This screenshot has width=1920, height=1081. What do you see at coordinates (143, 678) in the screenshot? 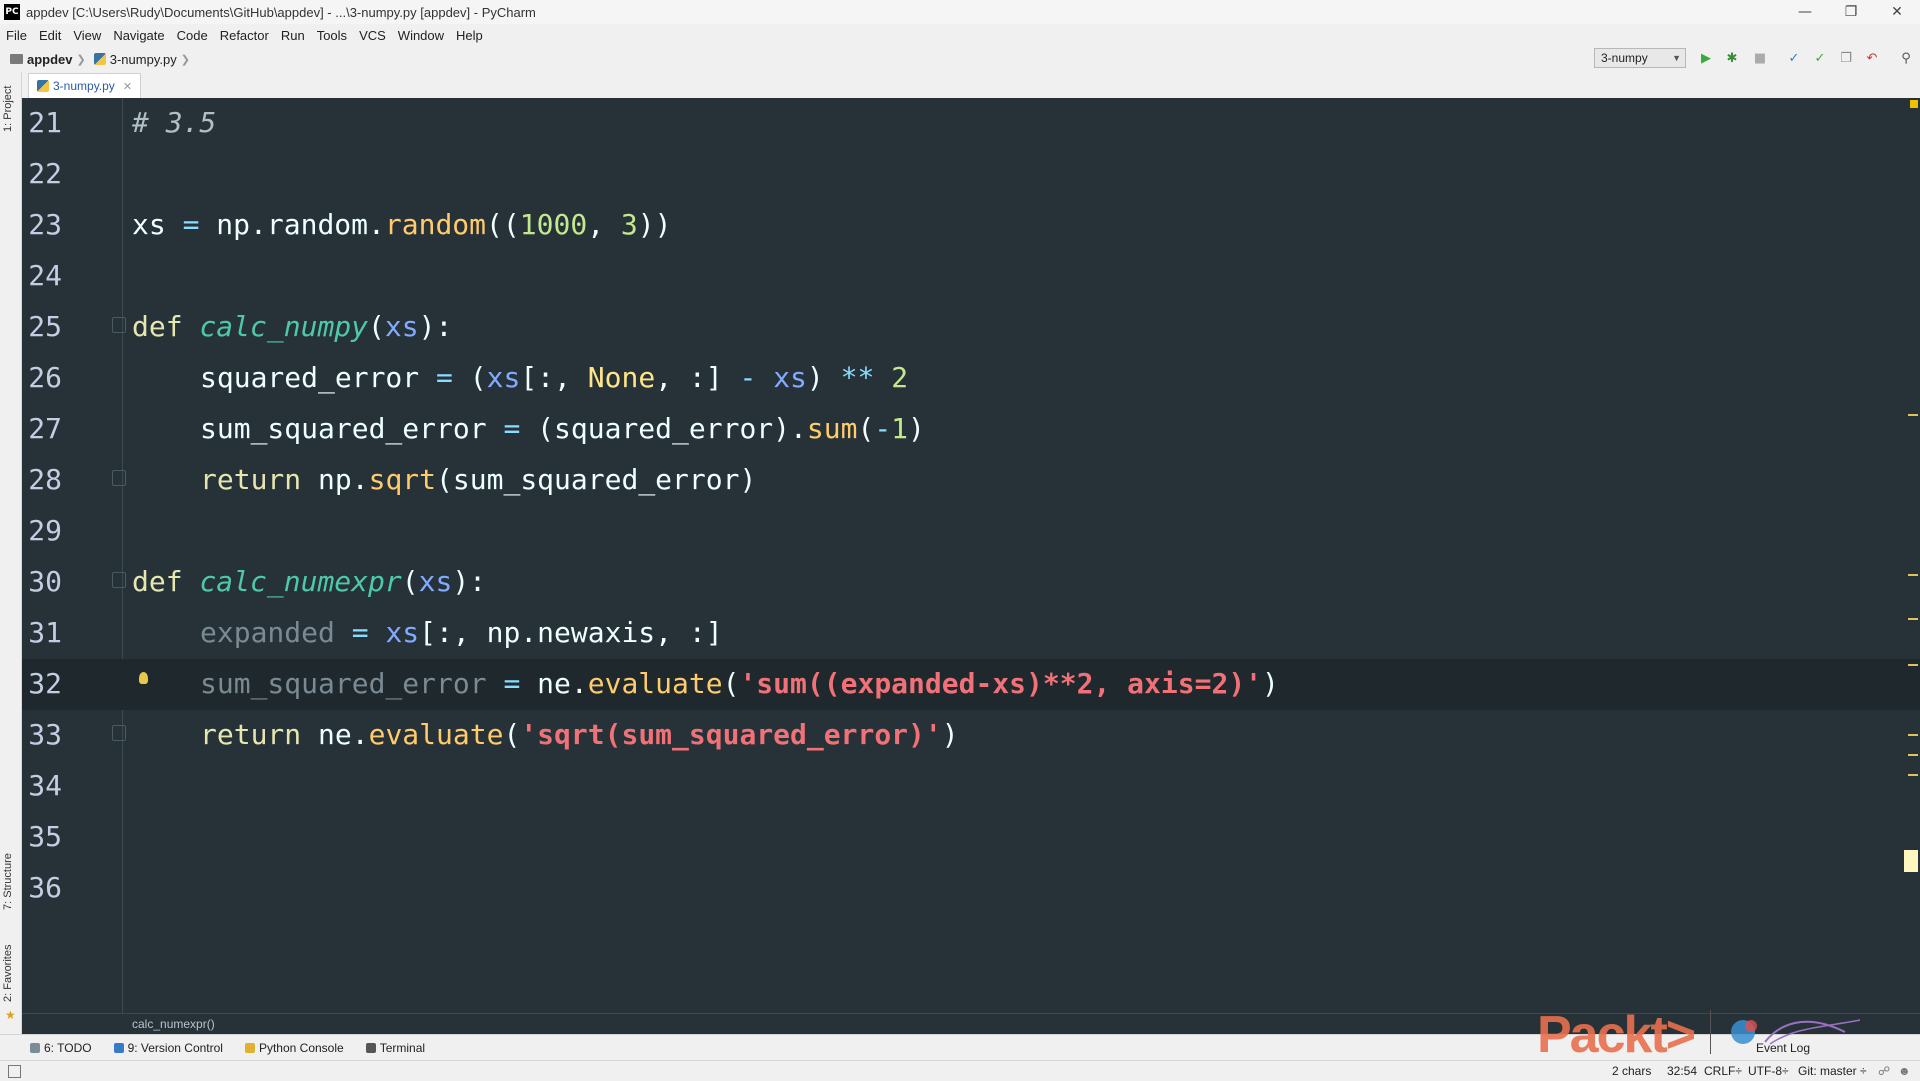
I see `lightbulb-icon` at bounding box center [143, 678].